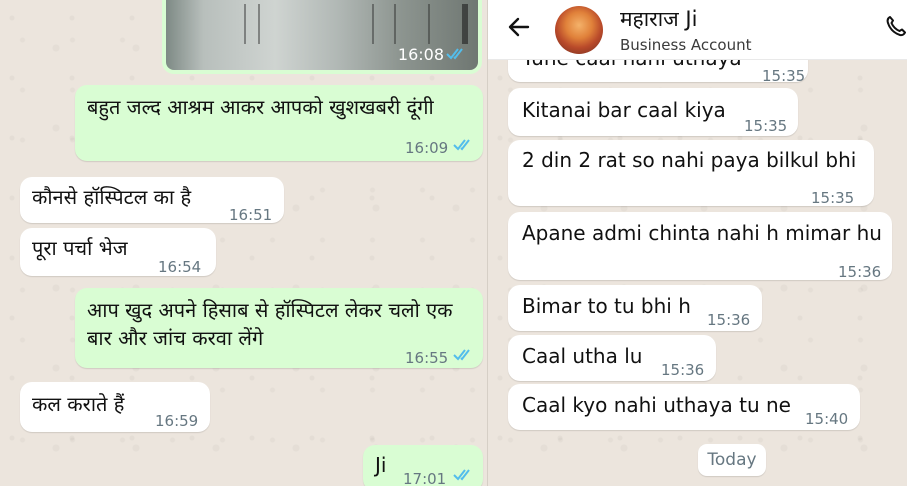 The width and height of the screenshot is (907, 486). What do you see at coordinates (827, 419) in the screenshot?
I see `message-time: 15:40` at bounding box center [827, 419].